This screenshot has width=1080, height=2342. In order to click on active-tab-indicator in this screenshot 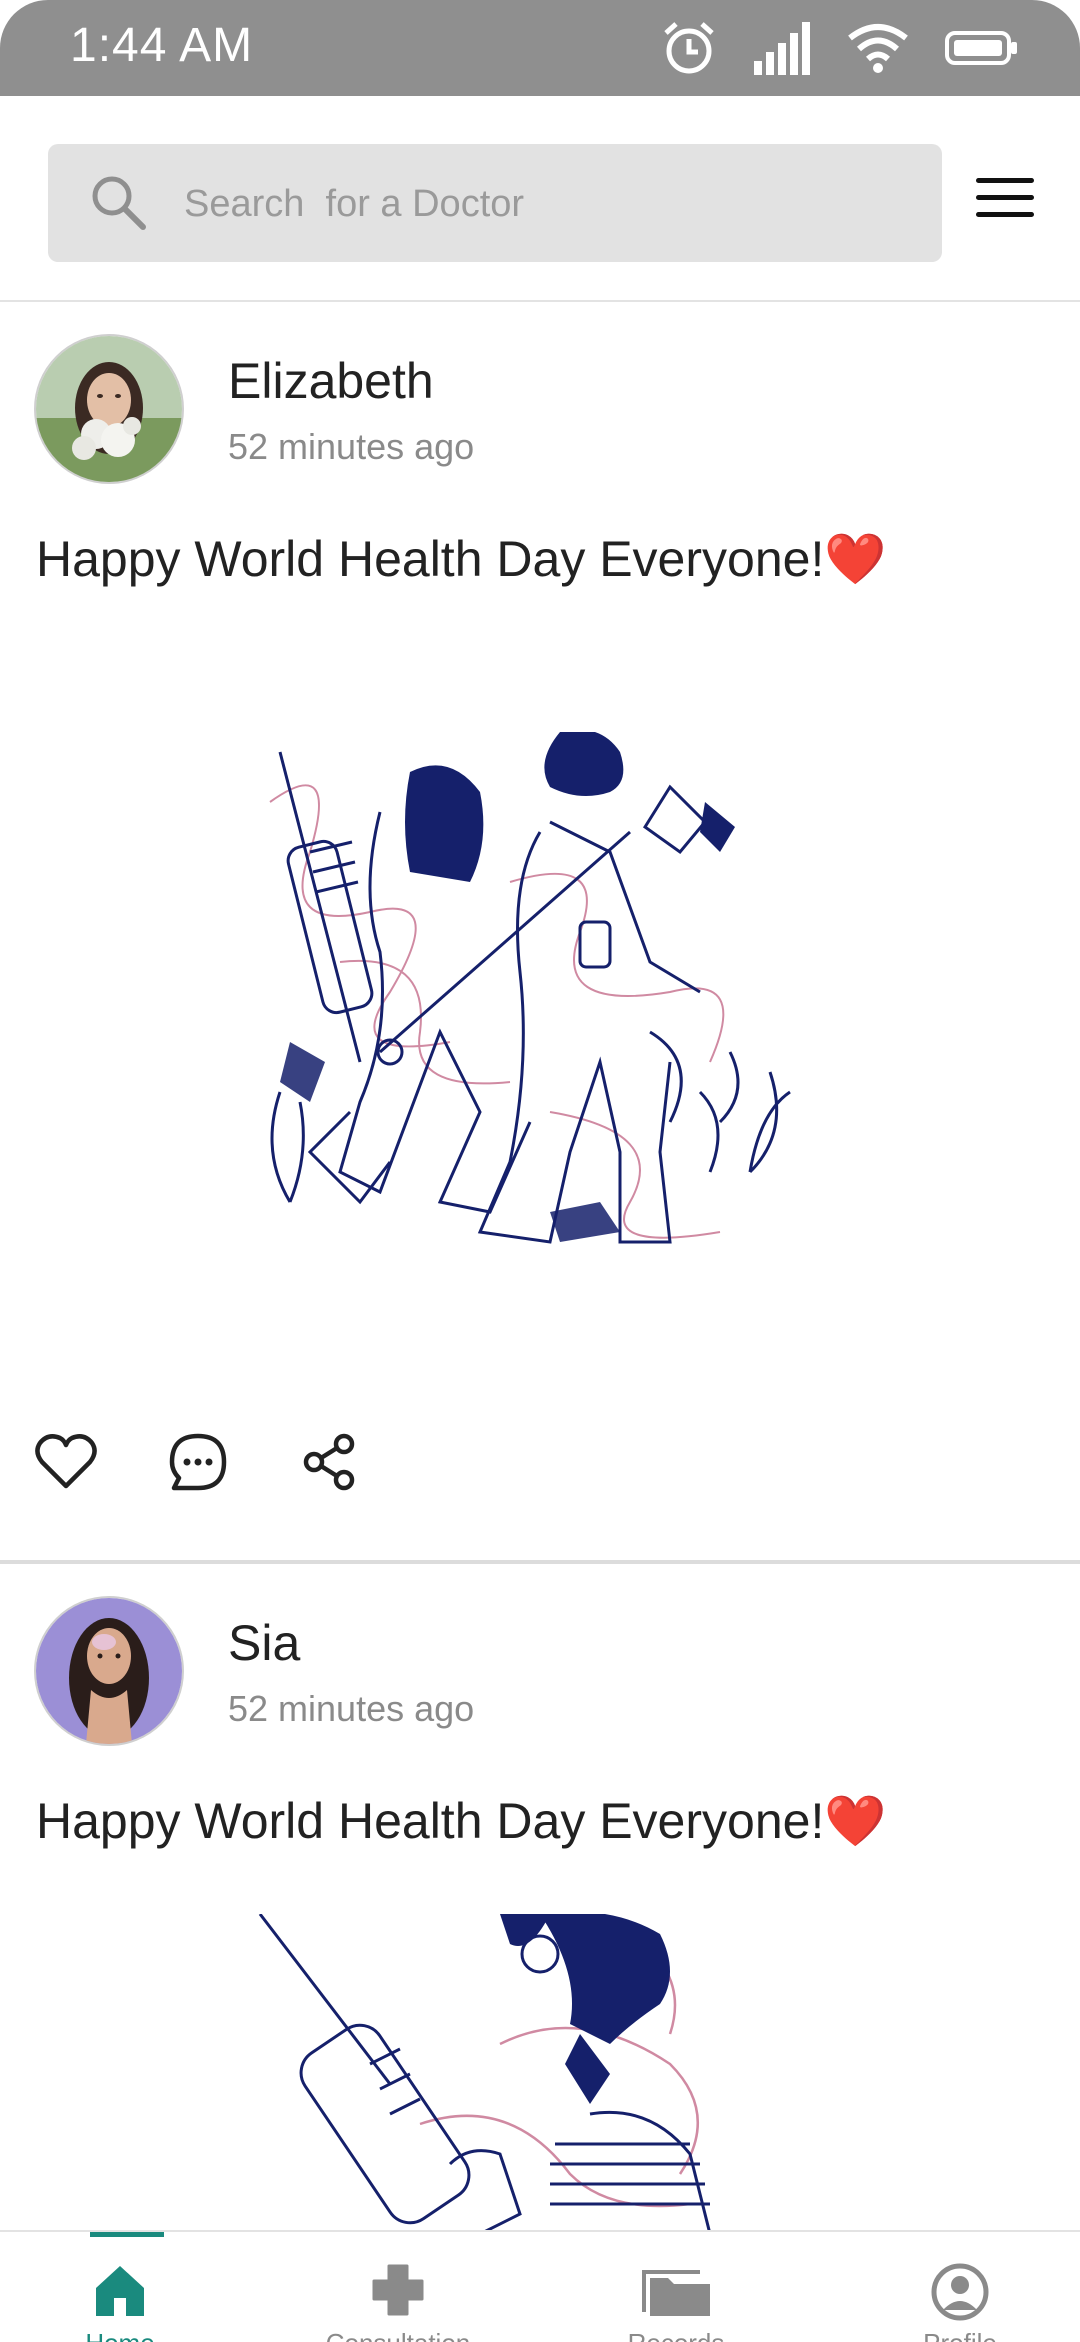, I will do `click(127, 2234)`.